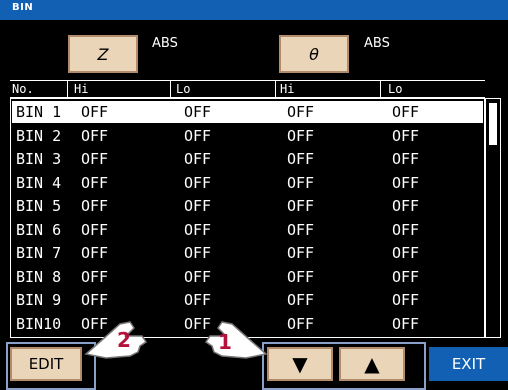 The width and height of the screenshot is (508, 390). What do you see at coordinates (39, 323) in the screenshot?
I see `bin-name-cell: BIN10` at bounding box center [39, 323].